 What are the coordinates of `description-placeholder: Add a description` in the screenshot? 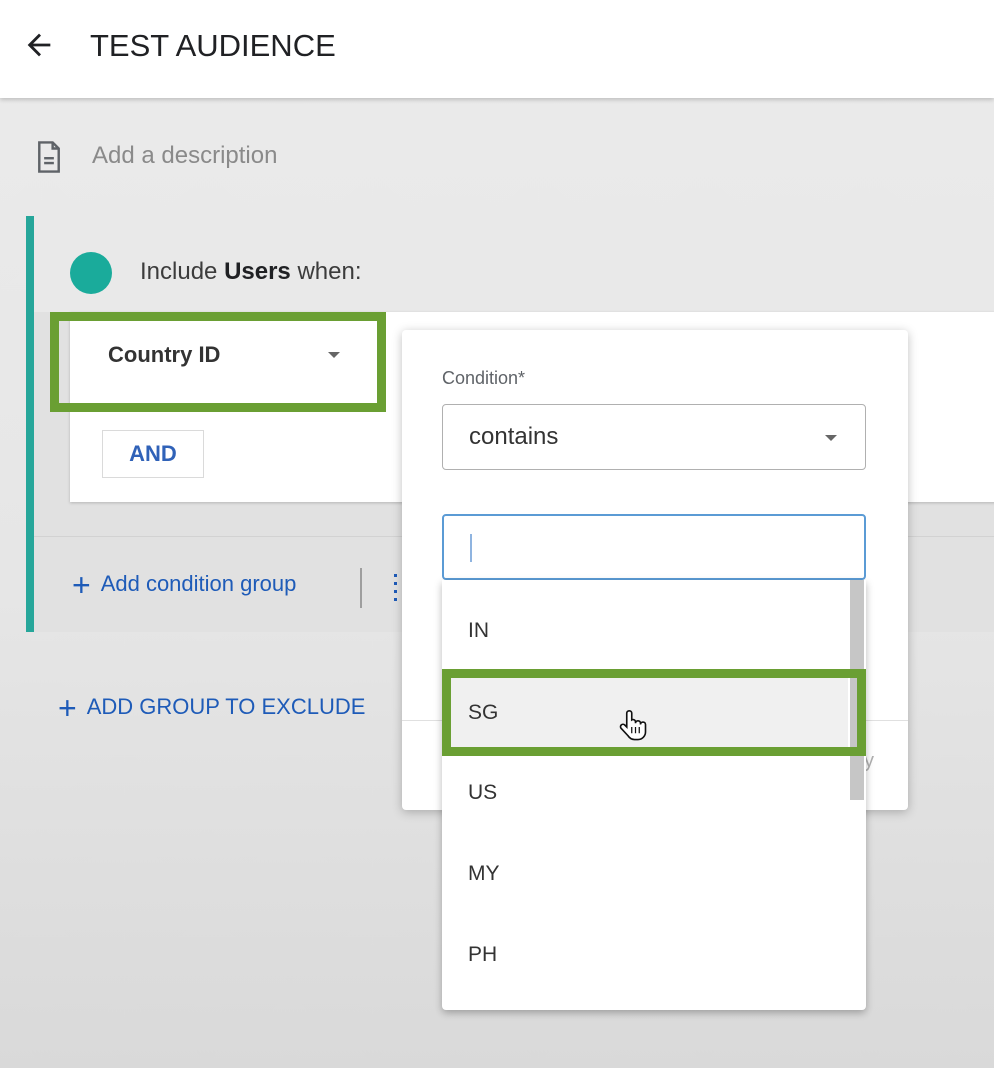 It's located at (184, 156).